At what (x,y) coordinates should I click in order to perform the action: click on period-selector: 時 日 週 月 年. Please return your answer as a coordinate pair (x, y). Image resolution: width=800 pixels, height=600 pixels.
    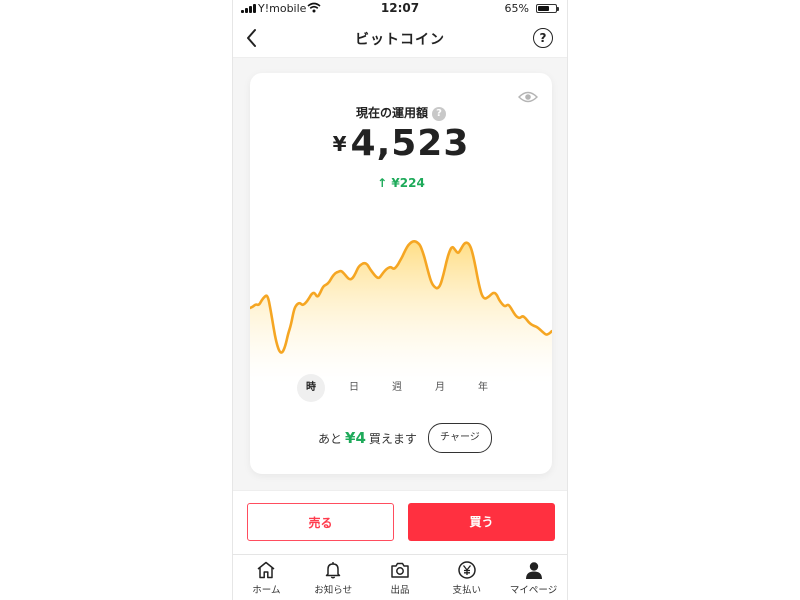
    Looking at the image, I should click on (397, 388).